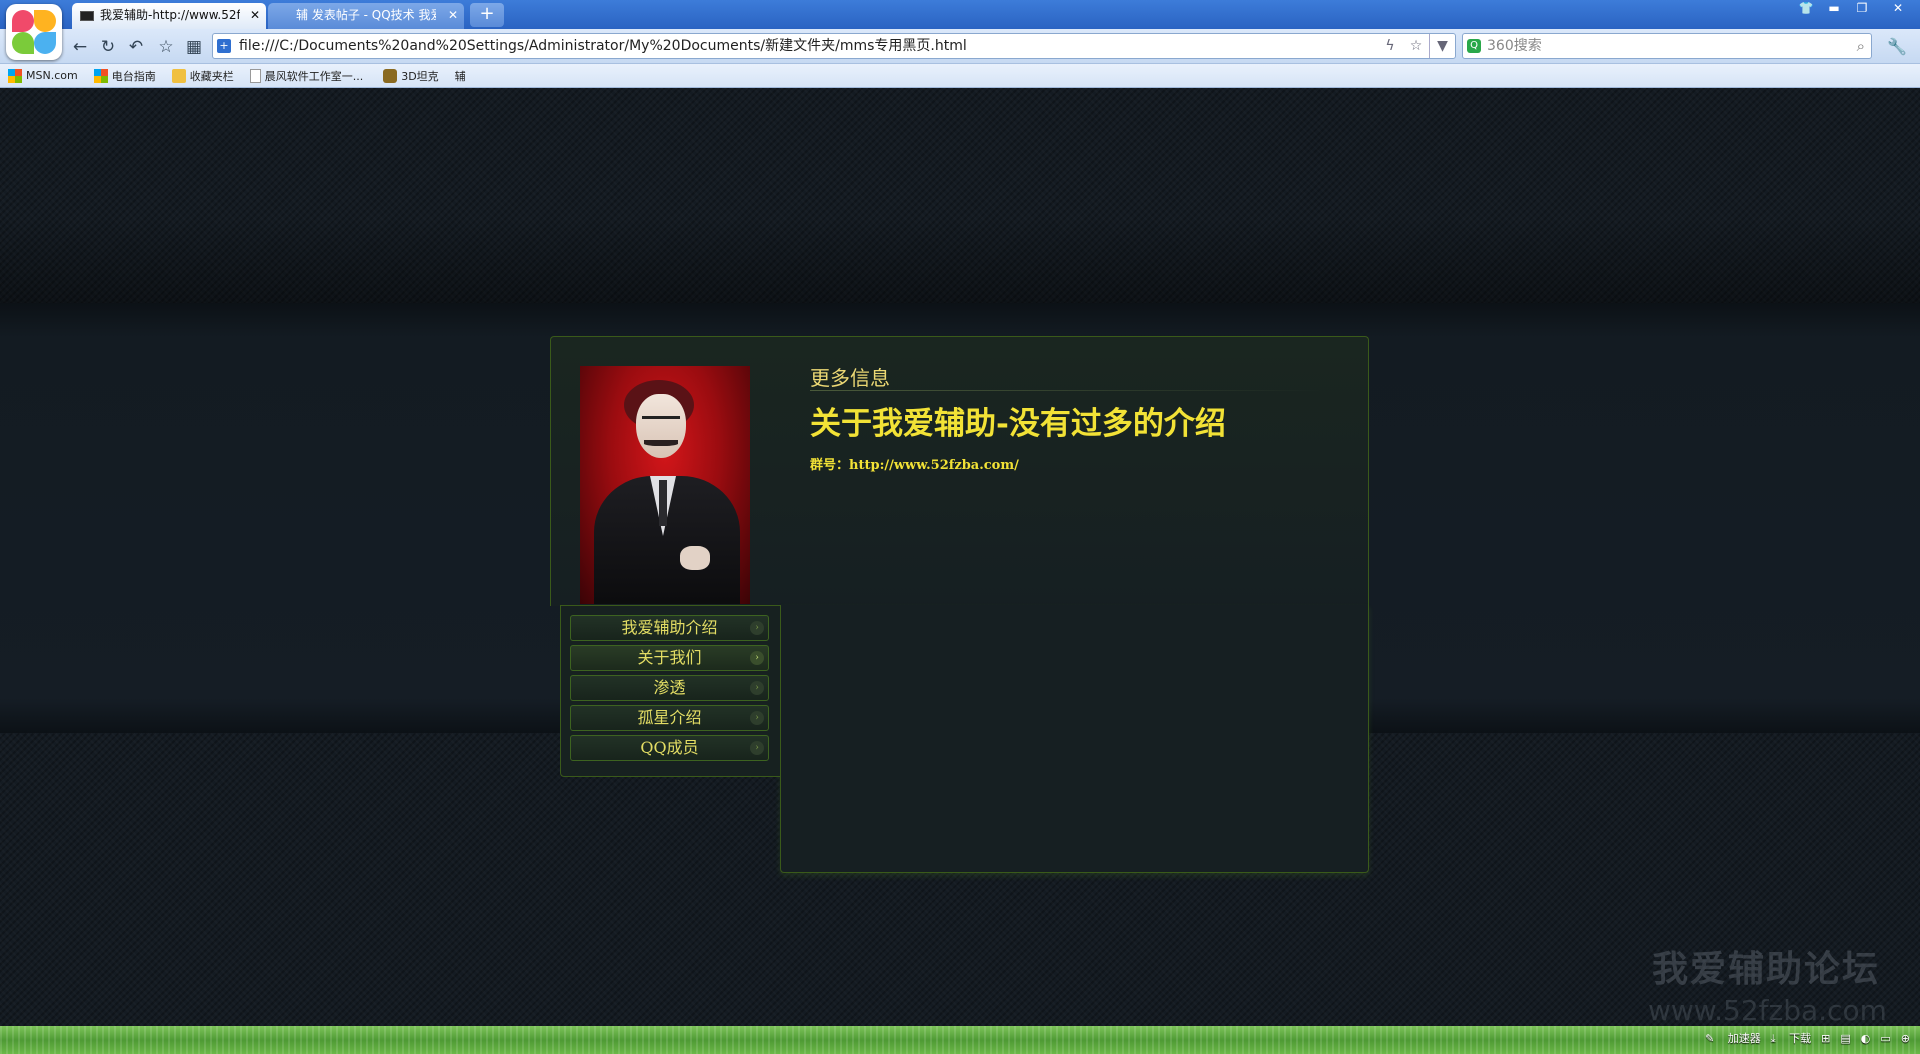  I want to click on close-window-button: ✕, so click(1898, 9).